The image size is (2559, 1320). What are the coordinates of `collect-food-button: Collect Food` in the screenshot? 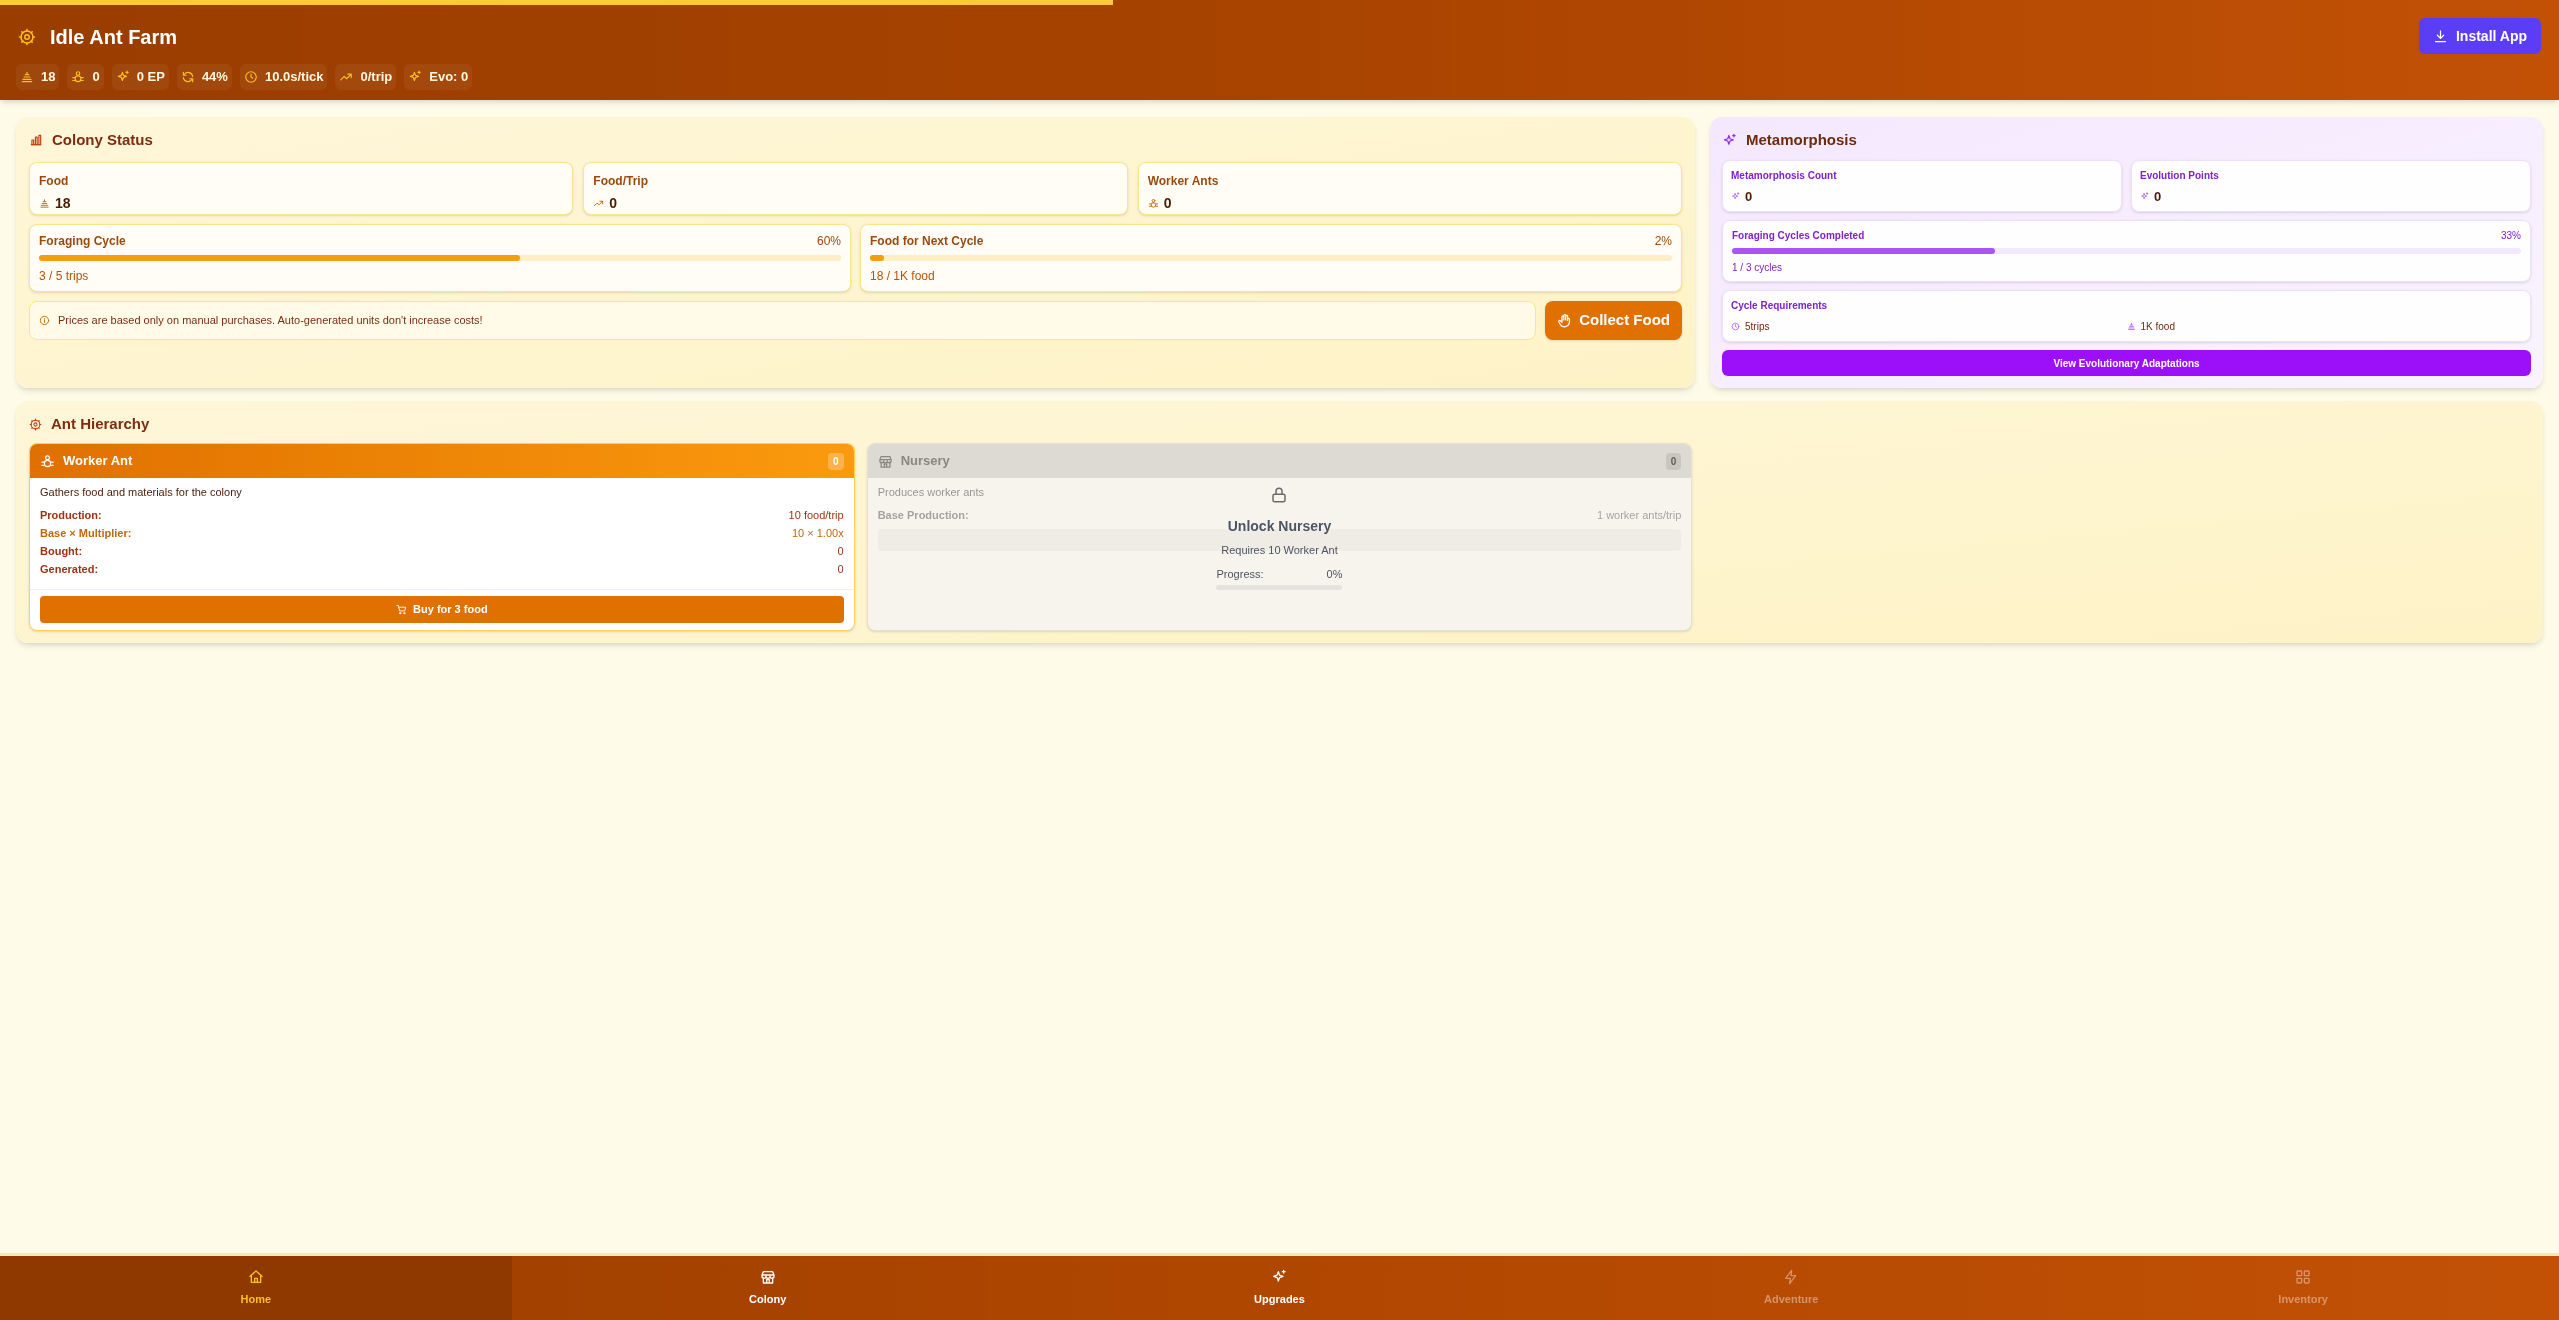 It's located at (1613, 320).